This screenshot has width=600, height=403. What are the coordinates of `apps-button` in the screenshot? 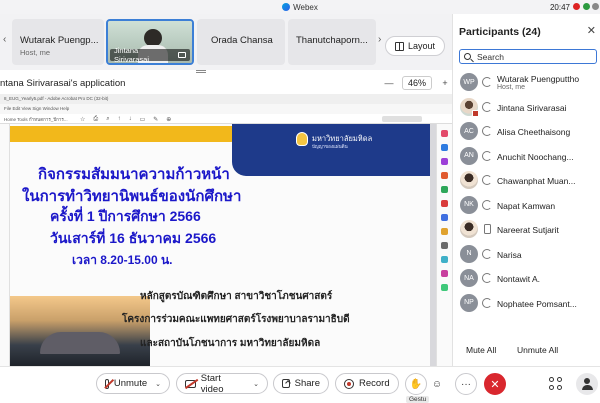 It's located at (556, 384).